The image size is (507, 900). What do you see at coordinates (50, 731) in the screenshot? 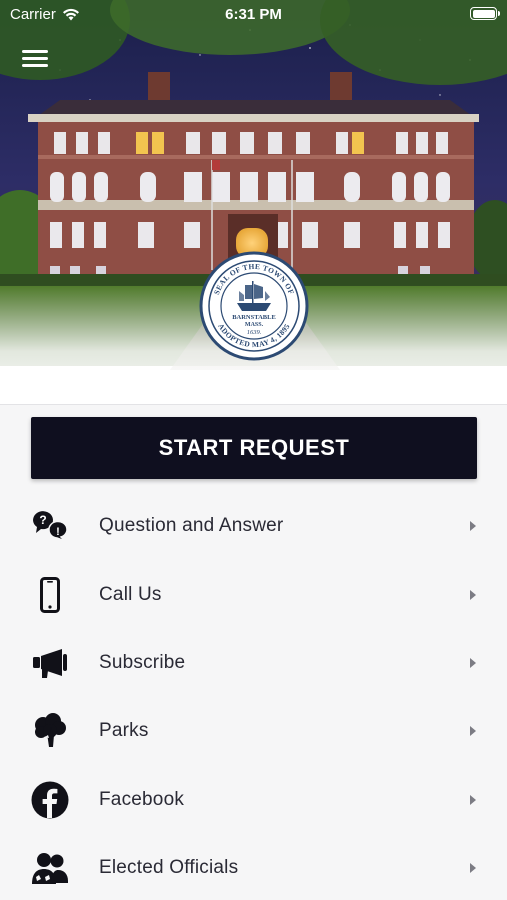
I see `tree-icon` at bounding box center [50, 731].